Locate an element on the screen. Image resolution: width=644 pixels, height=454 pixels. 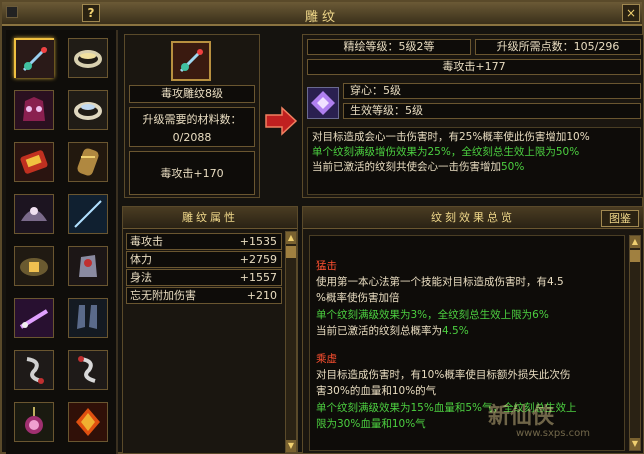
effect-line: 使用第一本心法第一个技能对目标造成伤害时，有4.5 is located at coordinates (440, 282).